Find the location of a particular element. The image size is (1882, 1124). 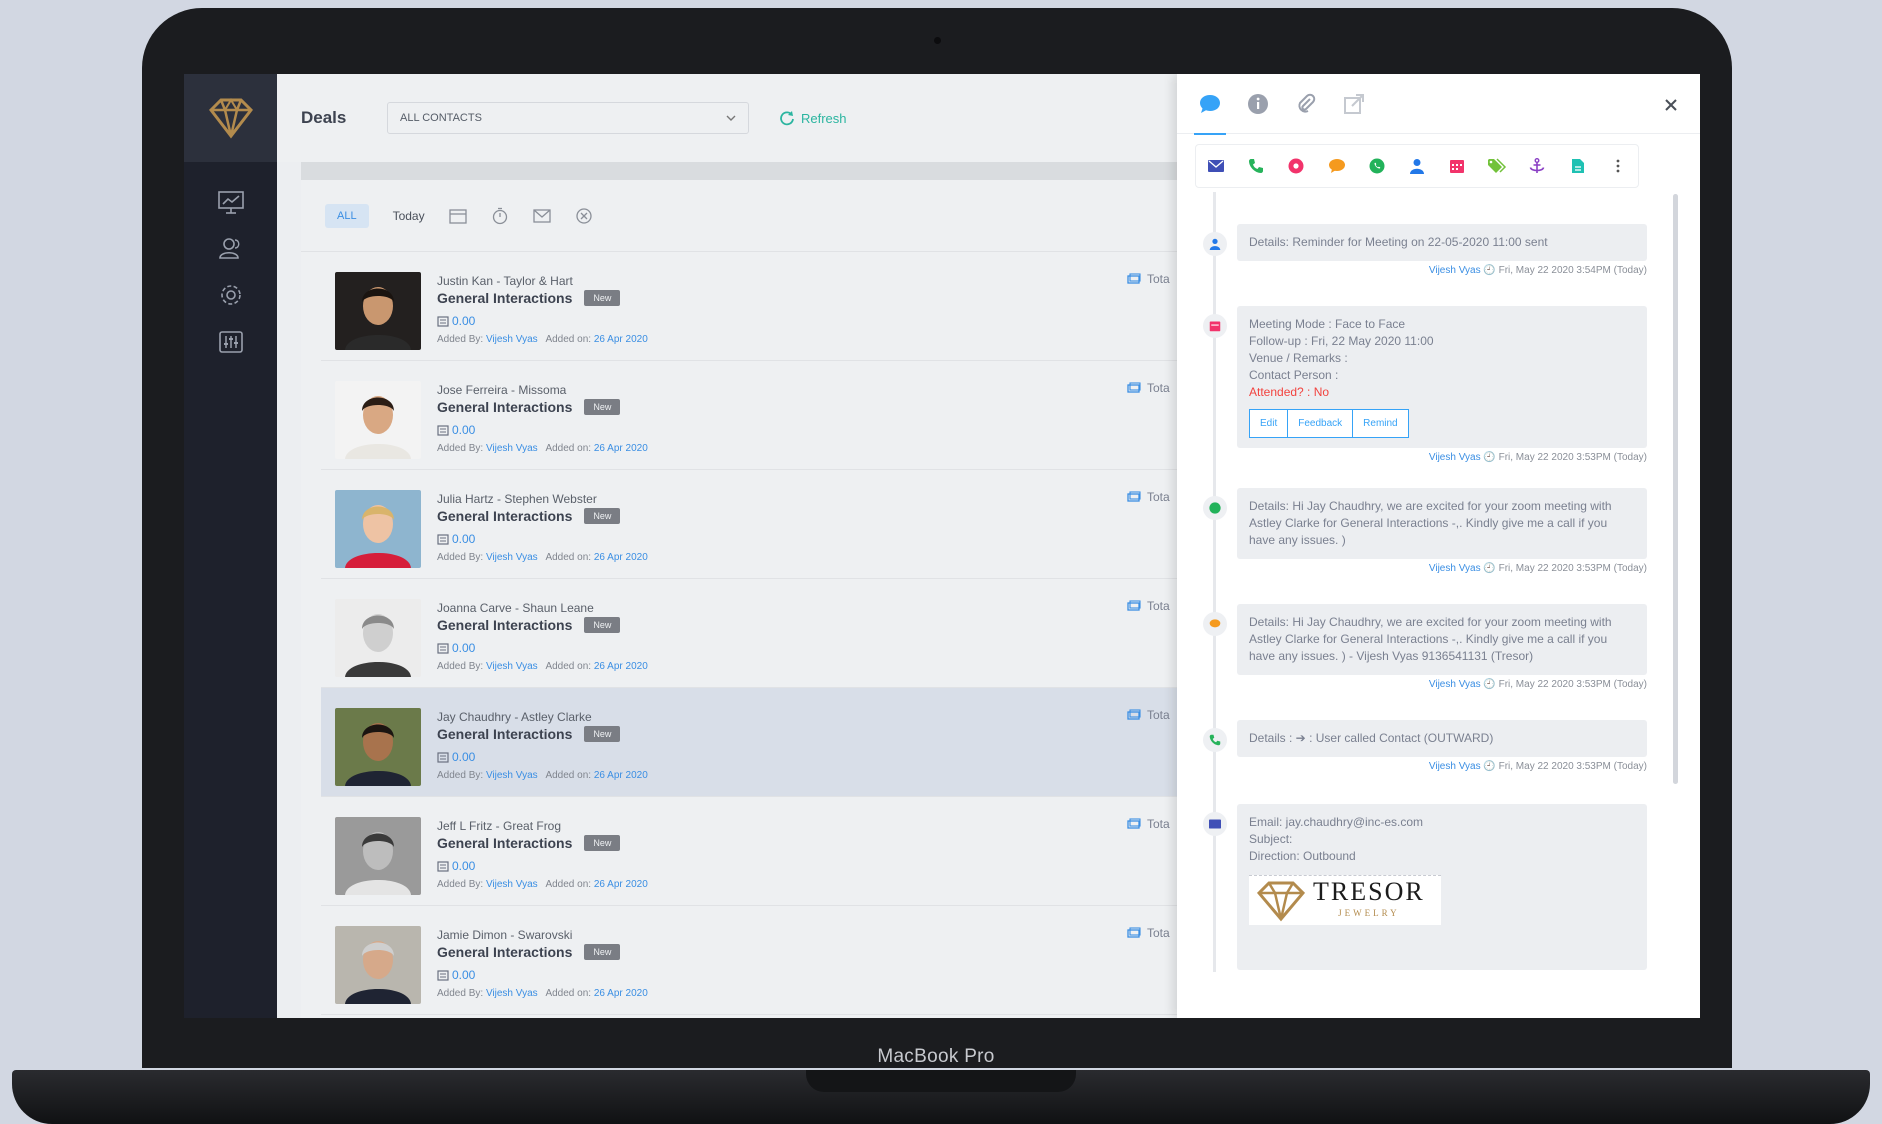

deal-contact-name: Joanna Carve - Shaun Leane is located at coordinates (515, 608).